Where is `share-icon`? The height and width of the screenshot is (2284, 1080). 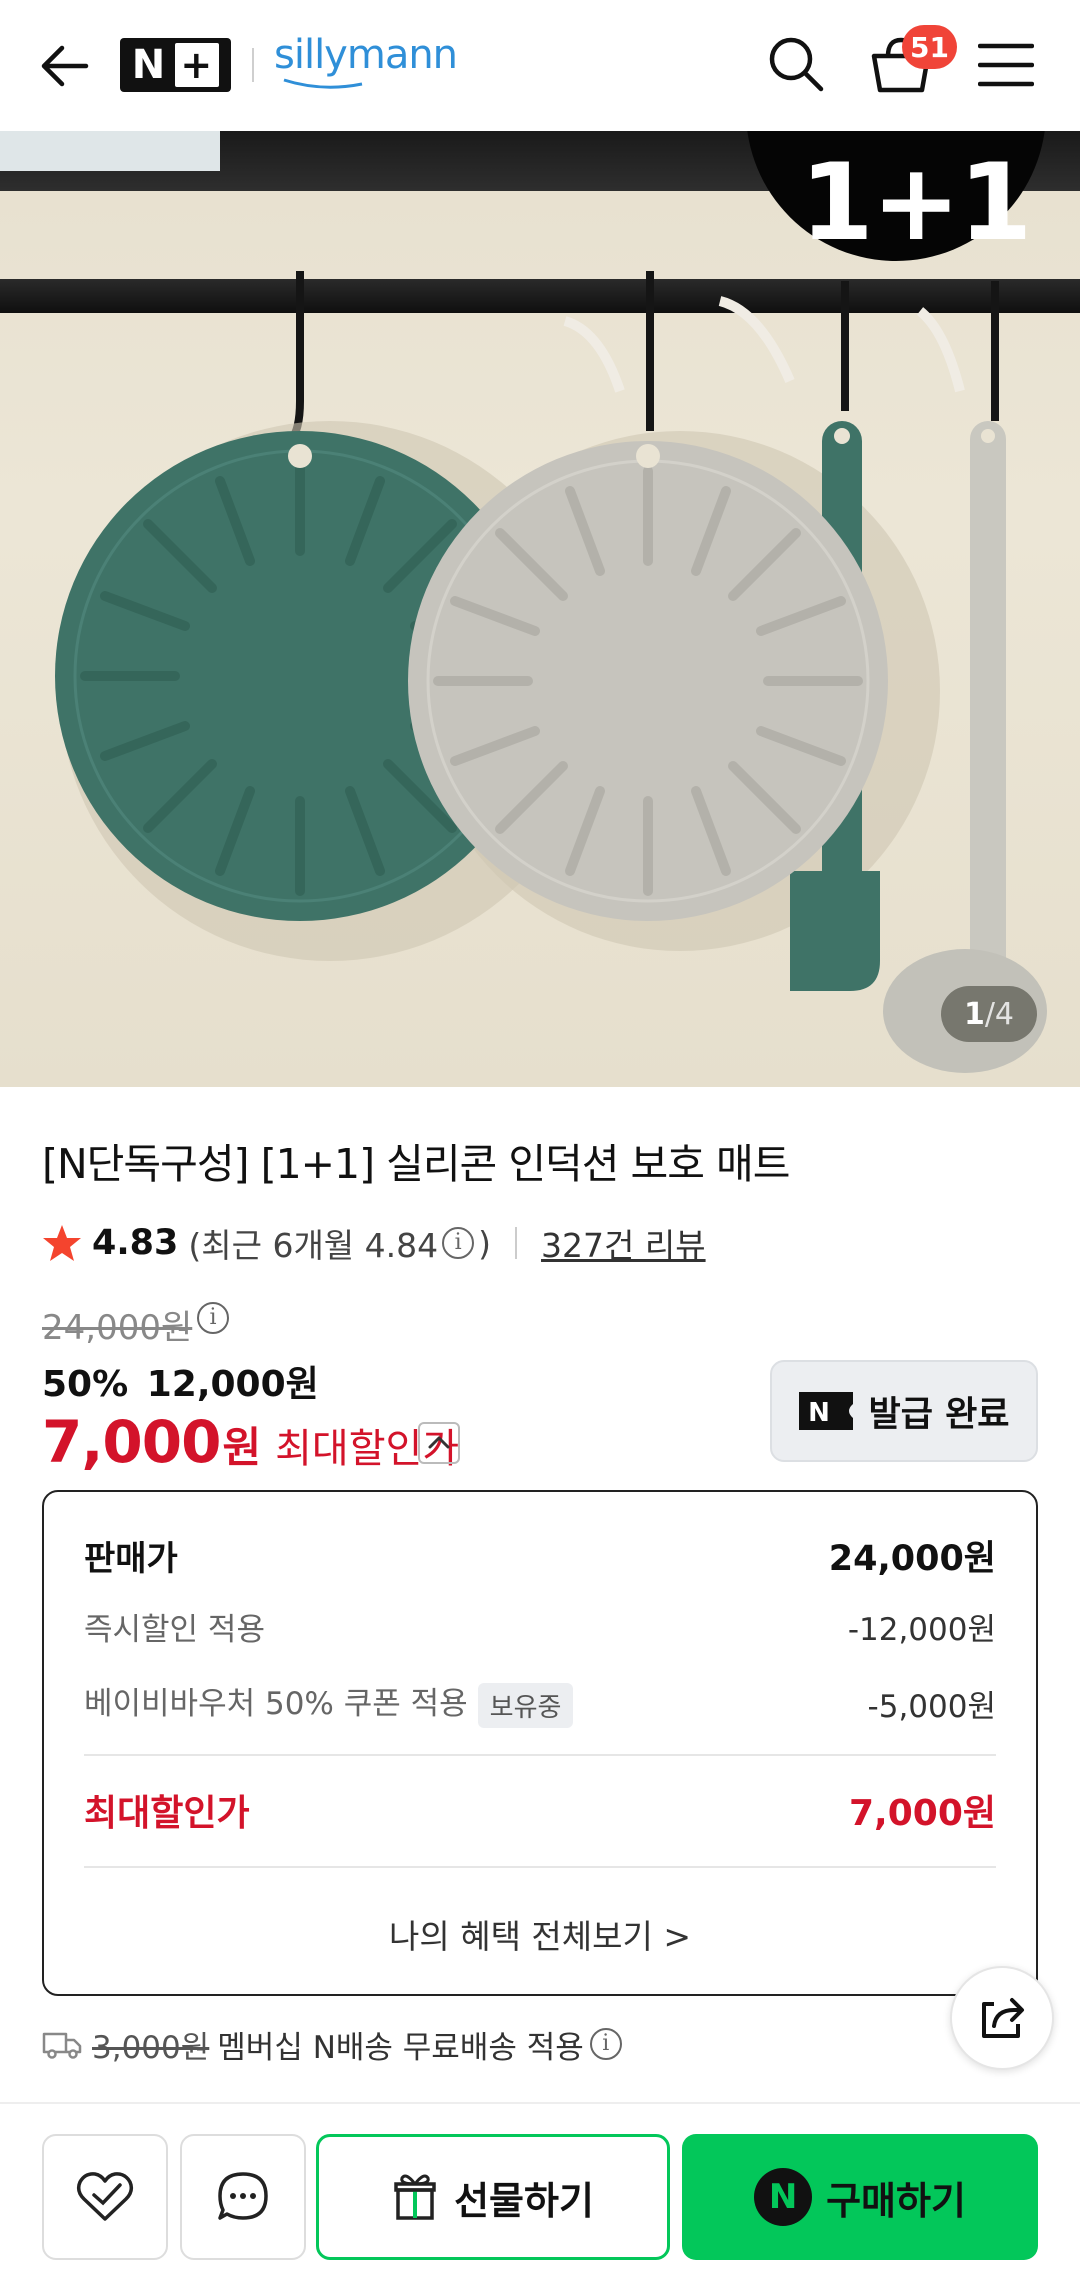
share-icon is located at coordinates (1002, 2018).